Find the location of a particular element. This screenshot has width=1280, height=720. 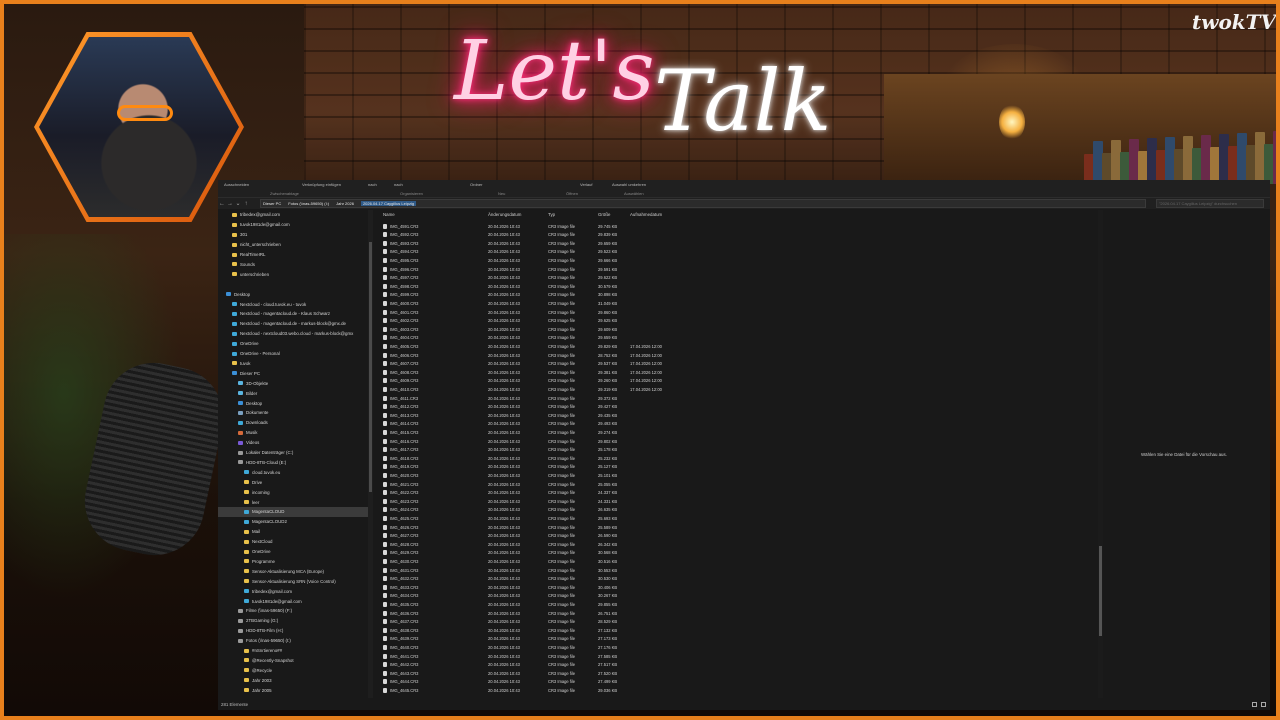

nav-item: nicht_unterschrieben is located at coordinates (293, 245).